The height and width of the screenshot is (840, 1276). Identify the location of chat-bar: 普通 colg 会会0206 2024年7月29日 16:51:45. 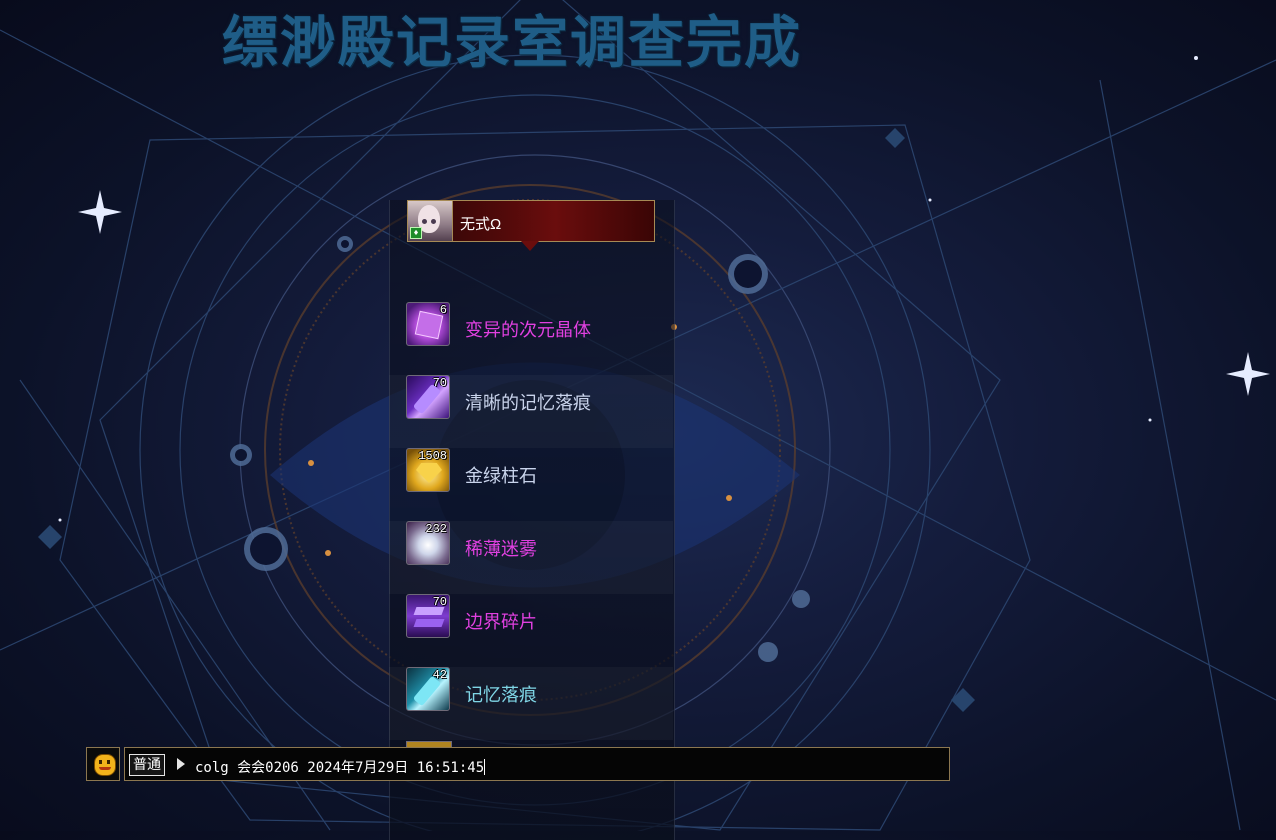
(518, 765).